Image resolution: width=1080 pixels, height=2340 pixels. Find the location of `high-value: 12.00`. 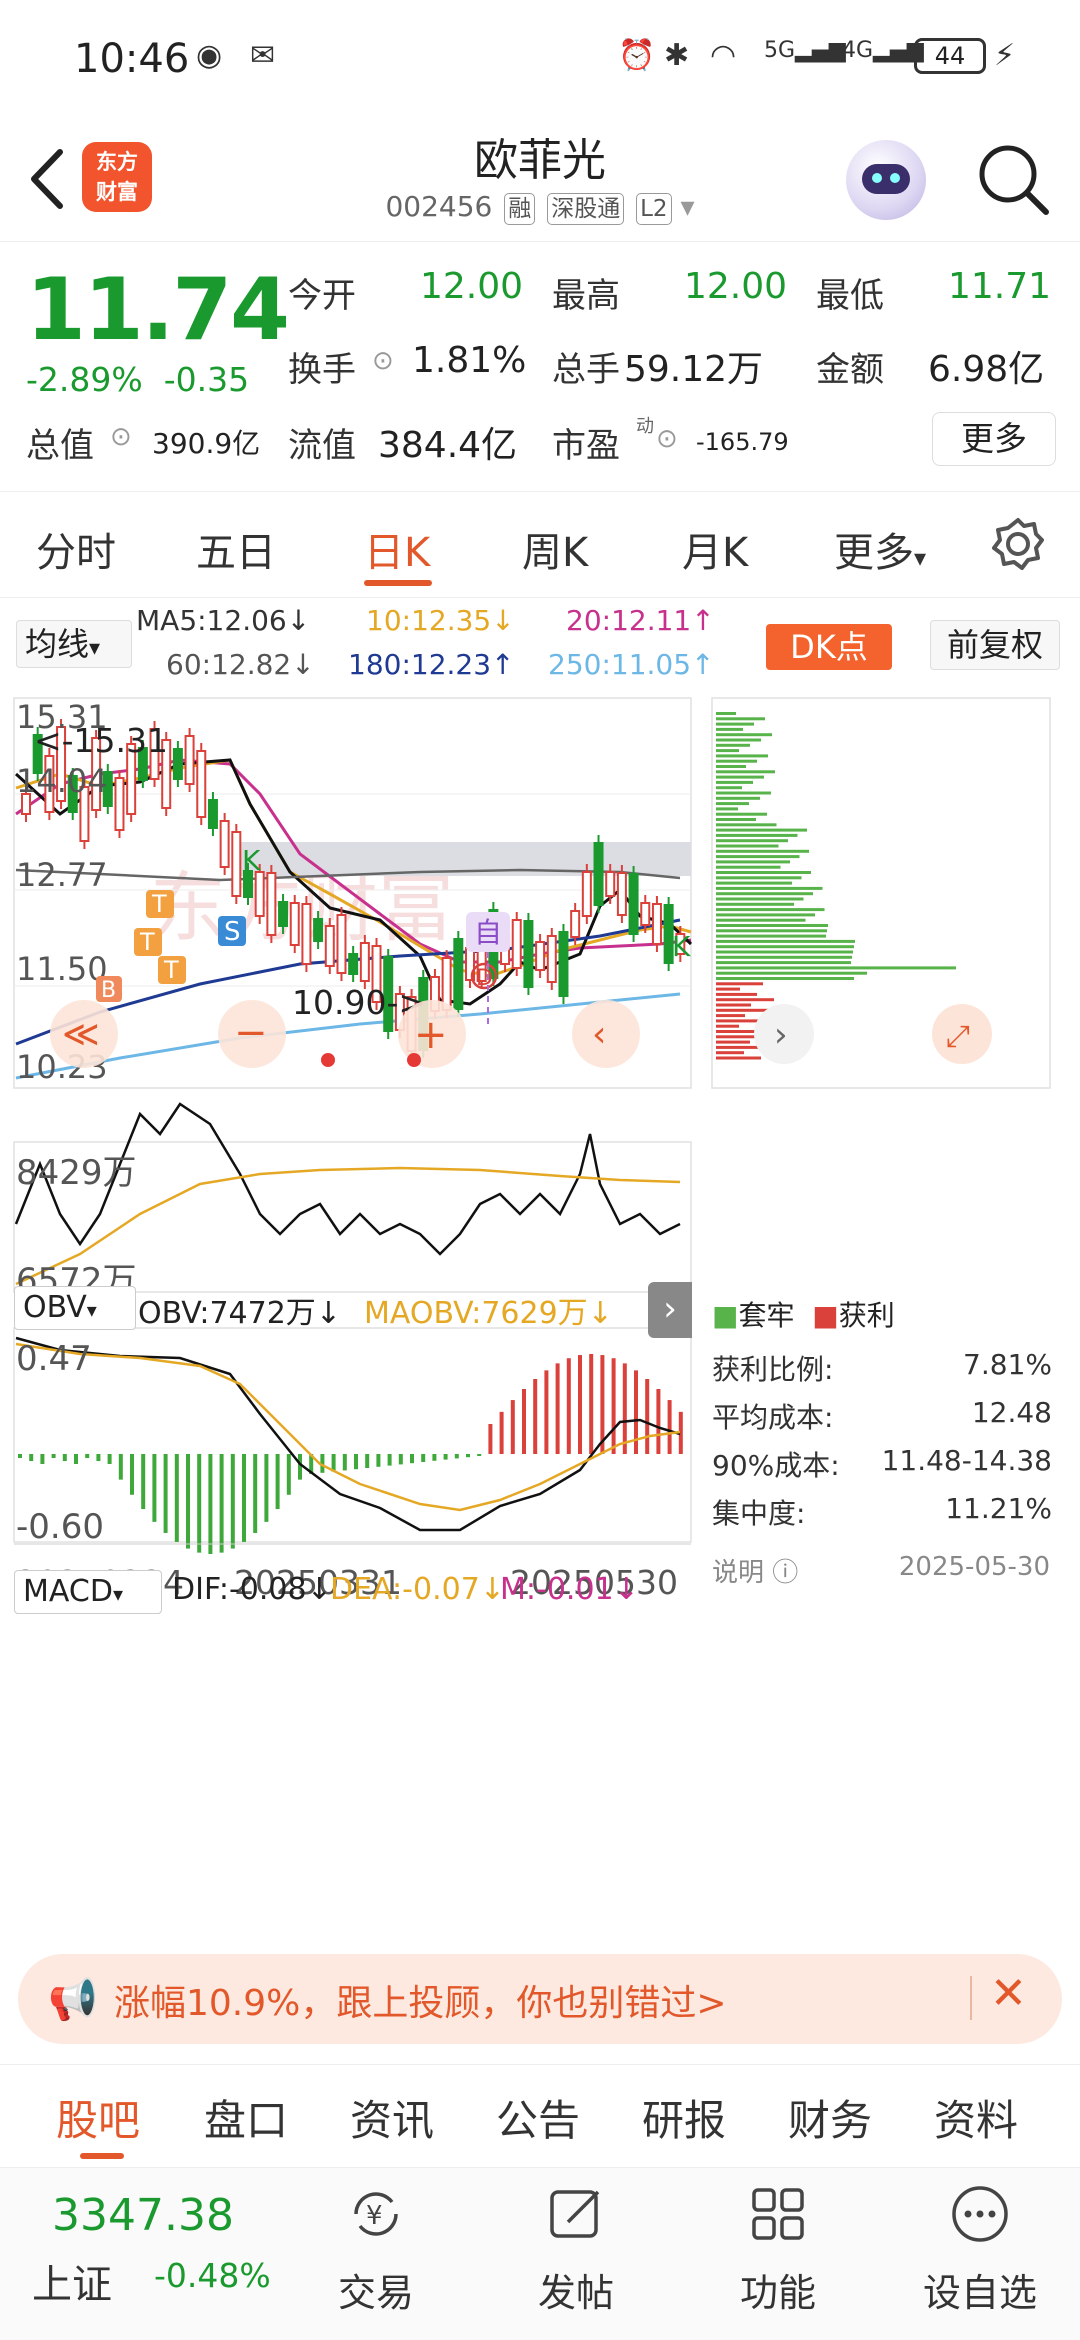

high-value: 12.00 is located at coordinates (736, 286).